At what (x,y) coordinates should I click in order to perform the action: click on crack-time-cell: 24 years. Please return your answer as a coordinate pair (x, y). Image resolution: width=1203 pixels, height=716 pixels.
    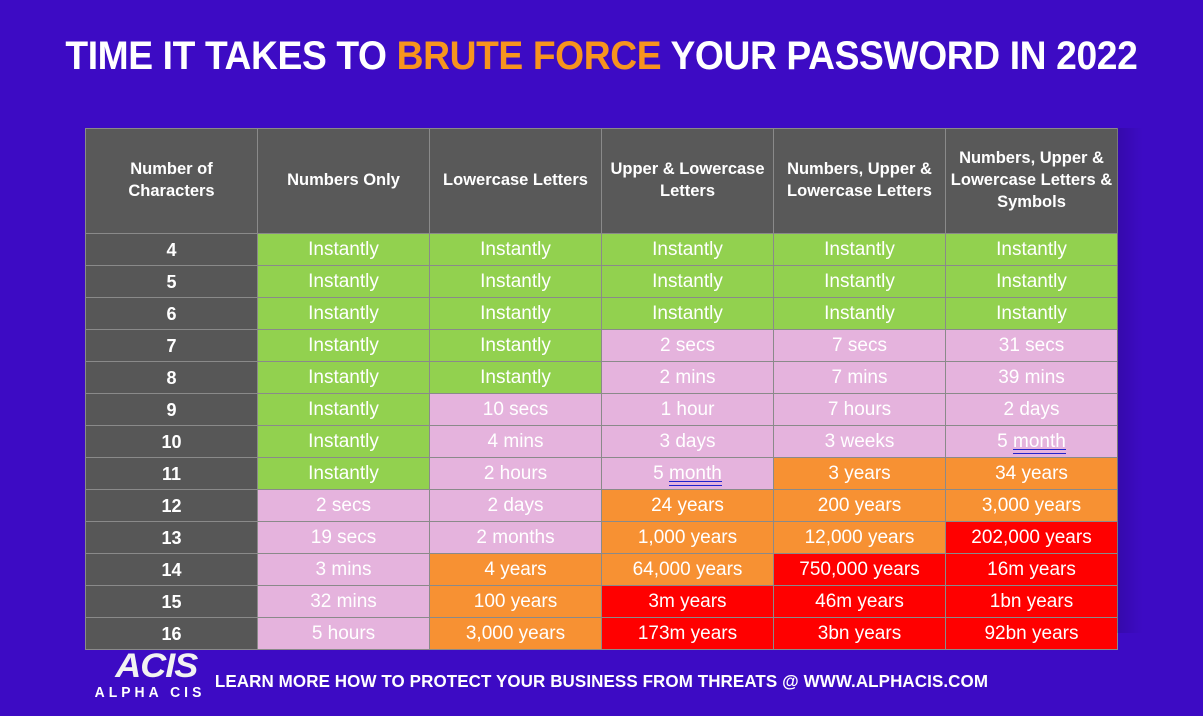
    Looking at the image, I should click on (687, 505).